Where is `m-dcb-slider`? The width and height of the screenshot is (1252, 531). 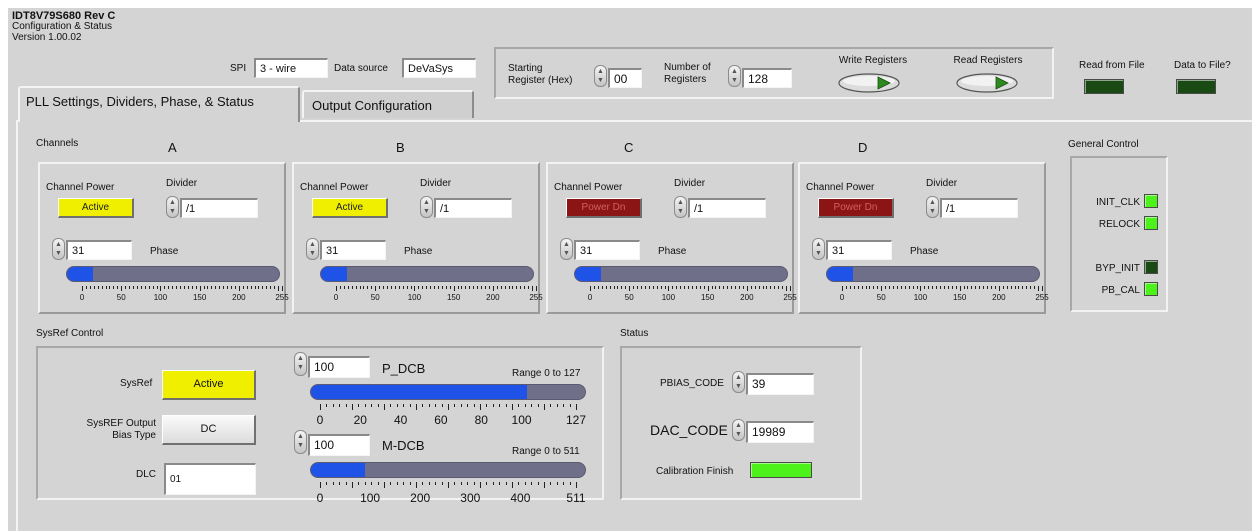 m-dcb-slider is located at coordinates (448, 470).